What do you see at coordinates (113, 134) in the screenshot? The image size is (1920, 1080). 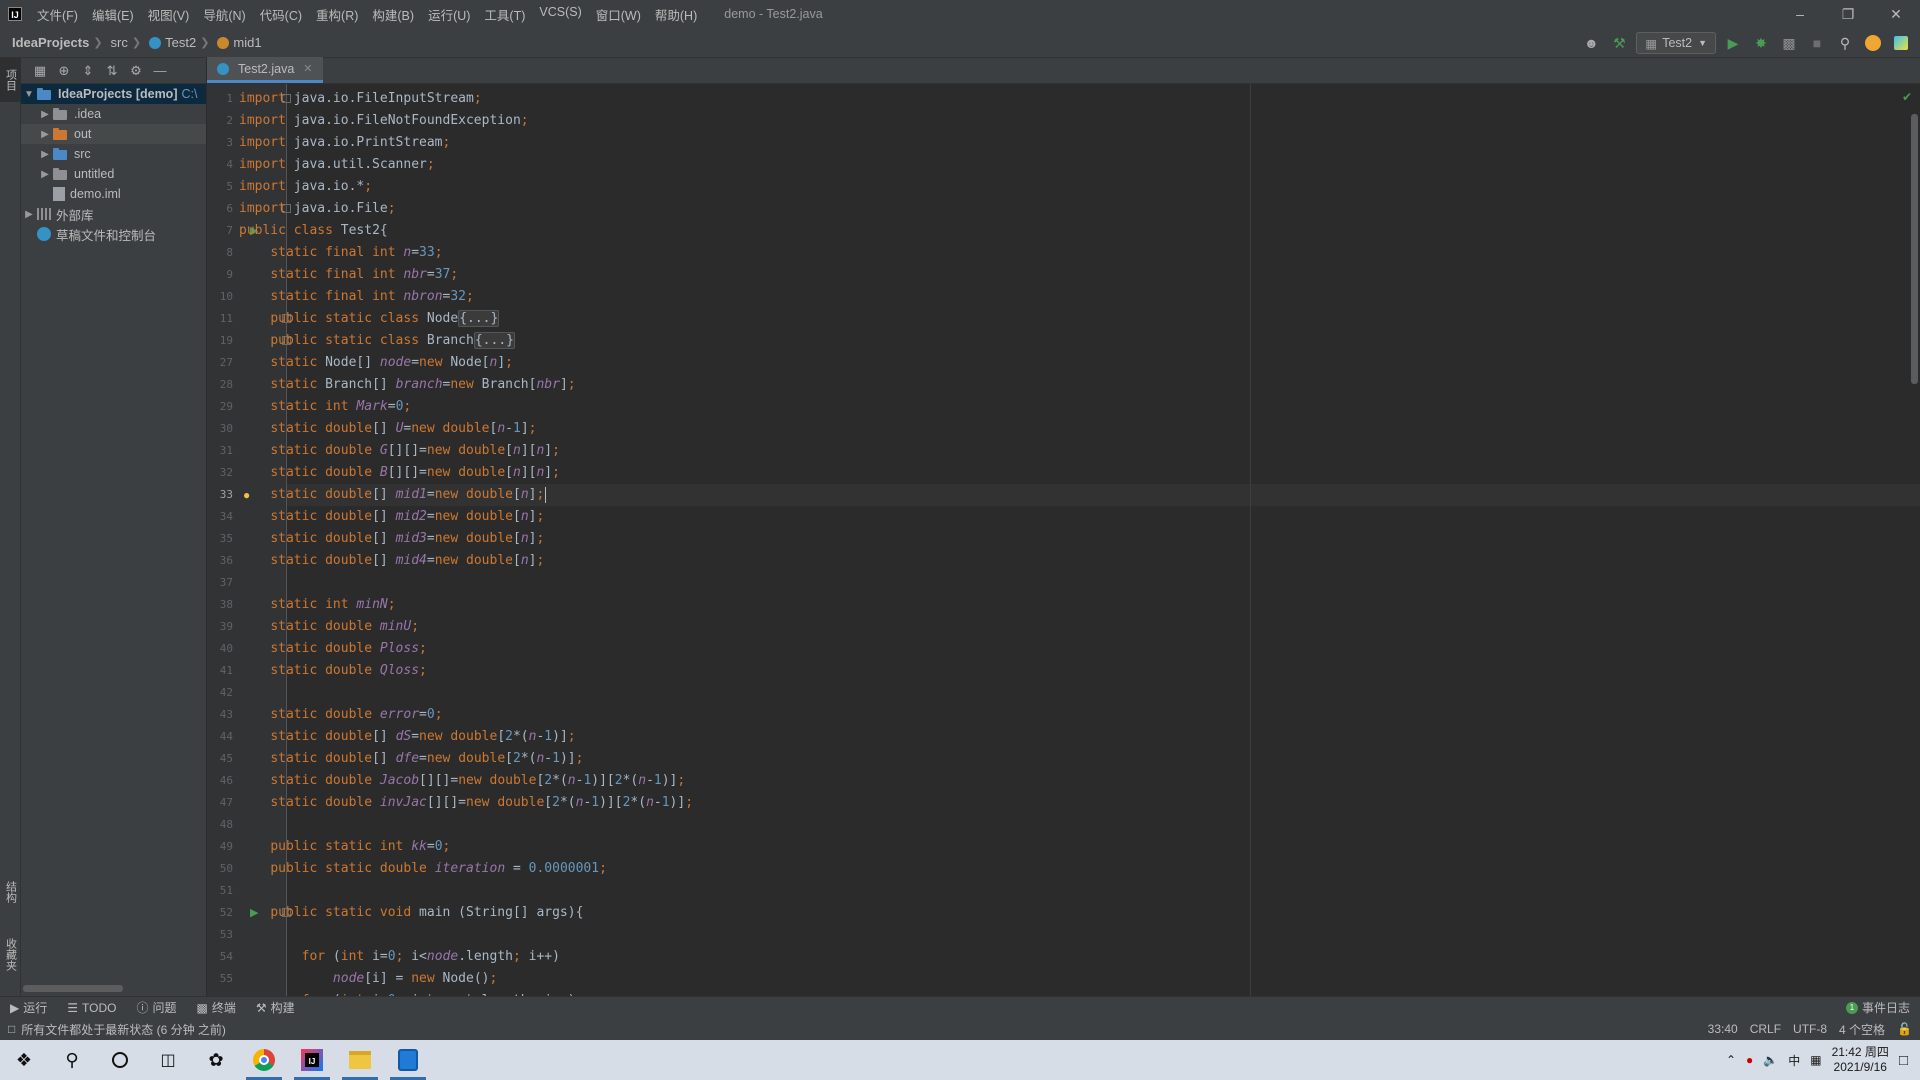 I see `tree-item-out: ▶ out` at bounding box center [113, 134].